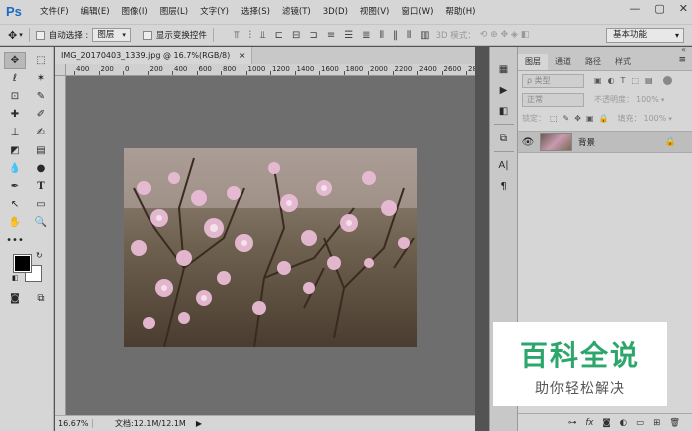 This screenshot has width=692, height=431. What do you see at coordinates (528, 142) in the screenshot?
I see `visibility-eye-icon: 👁` at bounding box center [528, 142].